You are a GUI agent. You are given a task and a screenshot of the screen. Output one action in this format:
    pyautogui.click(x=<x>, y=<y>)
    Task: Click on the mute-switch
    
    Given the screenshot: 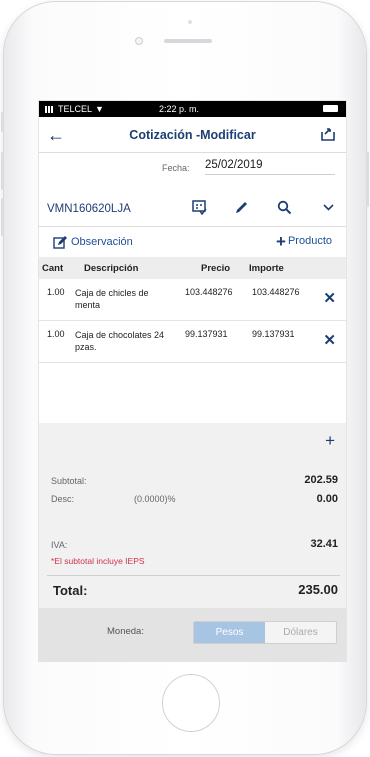 What is the action you would take?
    pyautogui.click(x=2, y=122)
    